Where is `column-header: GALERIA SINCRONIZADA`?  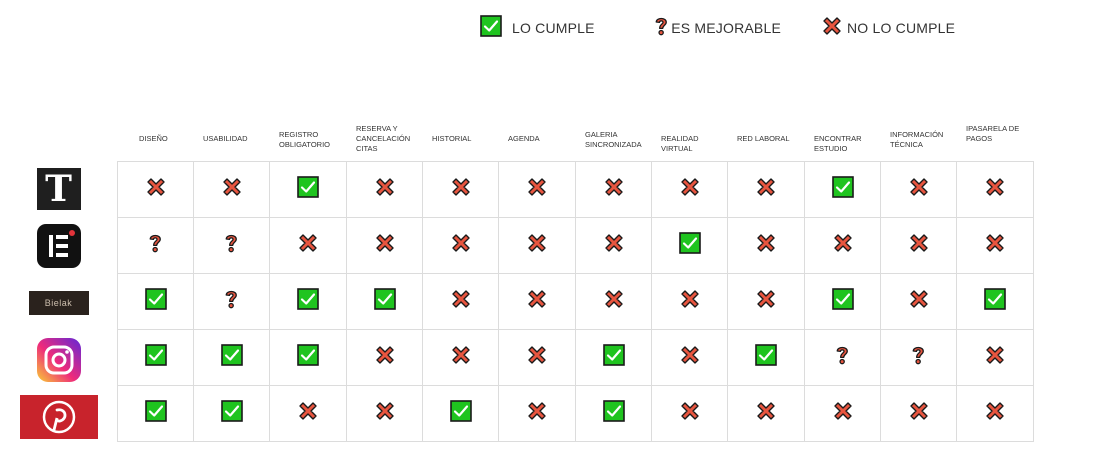 column-header: GALERIA SINCRONIZADA is located at coordinates (613, 139).